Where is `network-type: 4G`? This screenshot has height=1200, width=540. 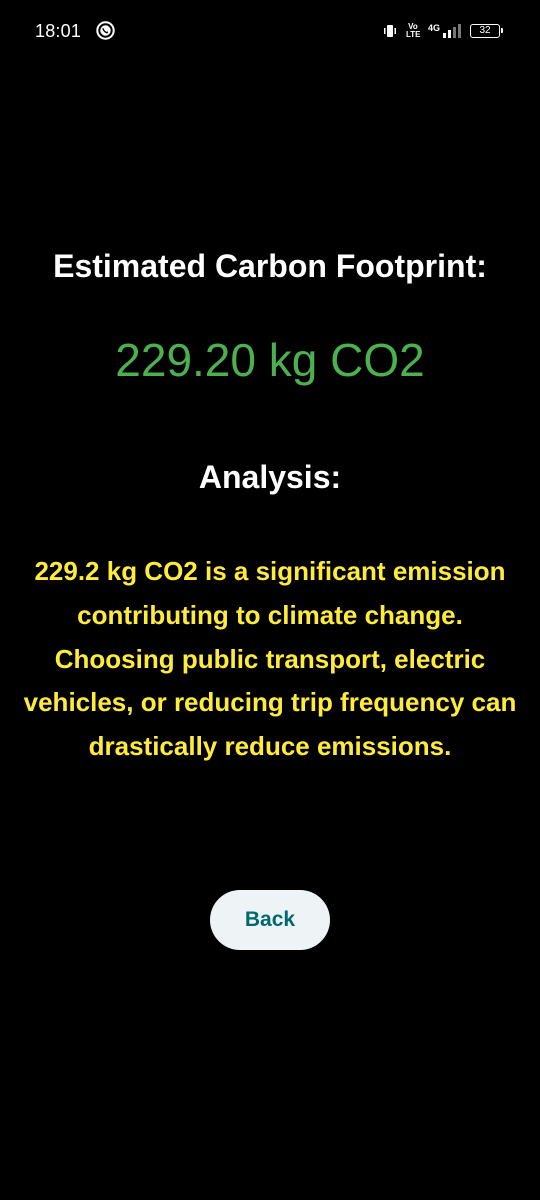 network-type: 4G is located at coordinates (433, 28).